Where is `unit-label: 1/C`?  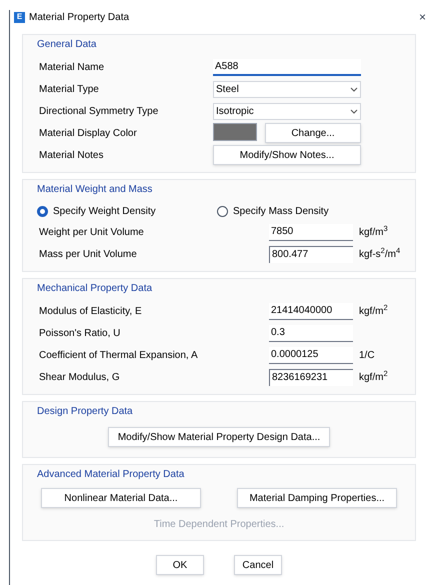
unit-label: 1/C is located at coordinates (367, 355).